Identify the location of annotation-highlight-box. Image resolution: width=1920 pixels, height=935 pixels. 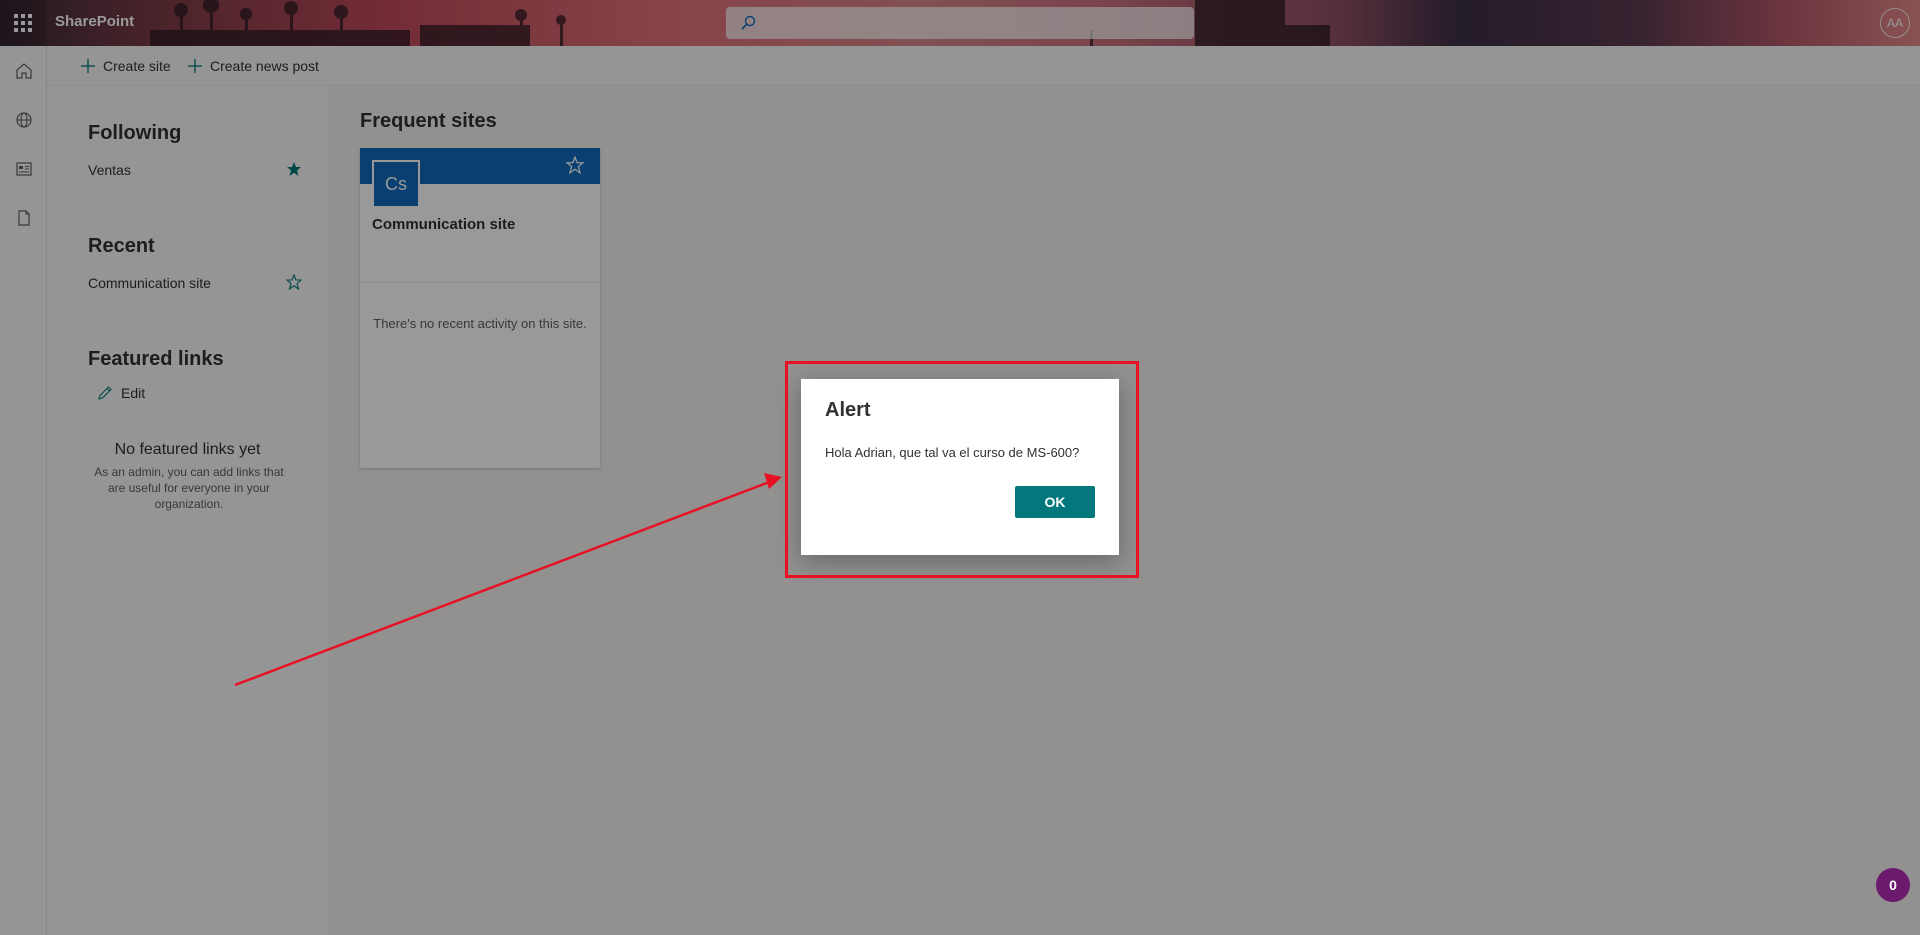
(962, 469).